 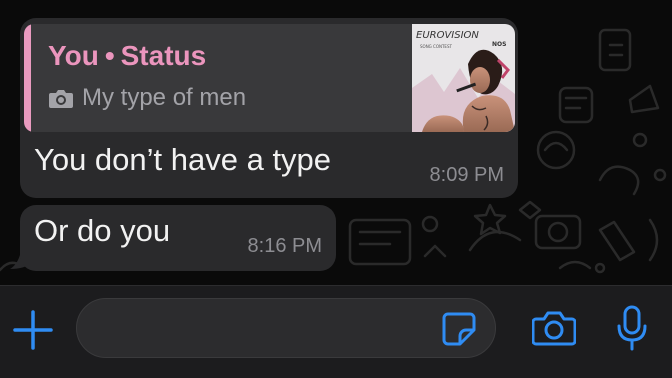 I want to click on message-text: You don’t have a type, so click(x=183, y=159).